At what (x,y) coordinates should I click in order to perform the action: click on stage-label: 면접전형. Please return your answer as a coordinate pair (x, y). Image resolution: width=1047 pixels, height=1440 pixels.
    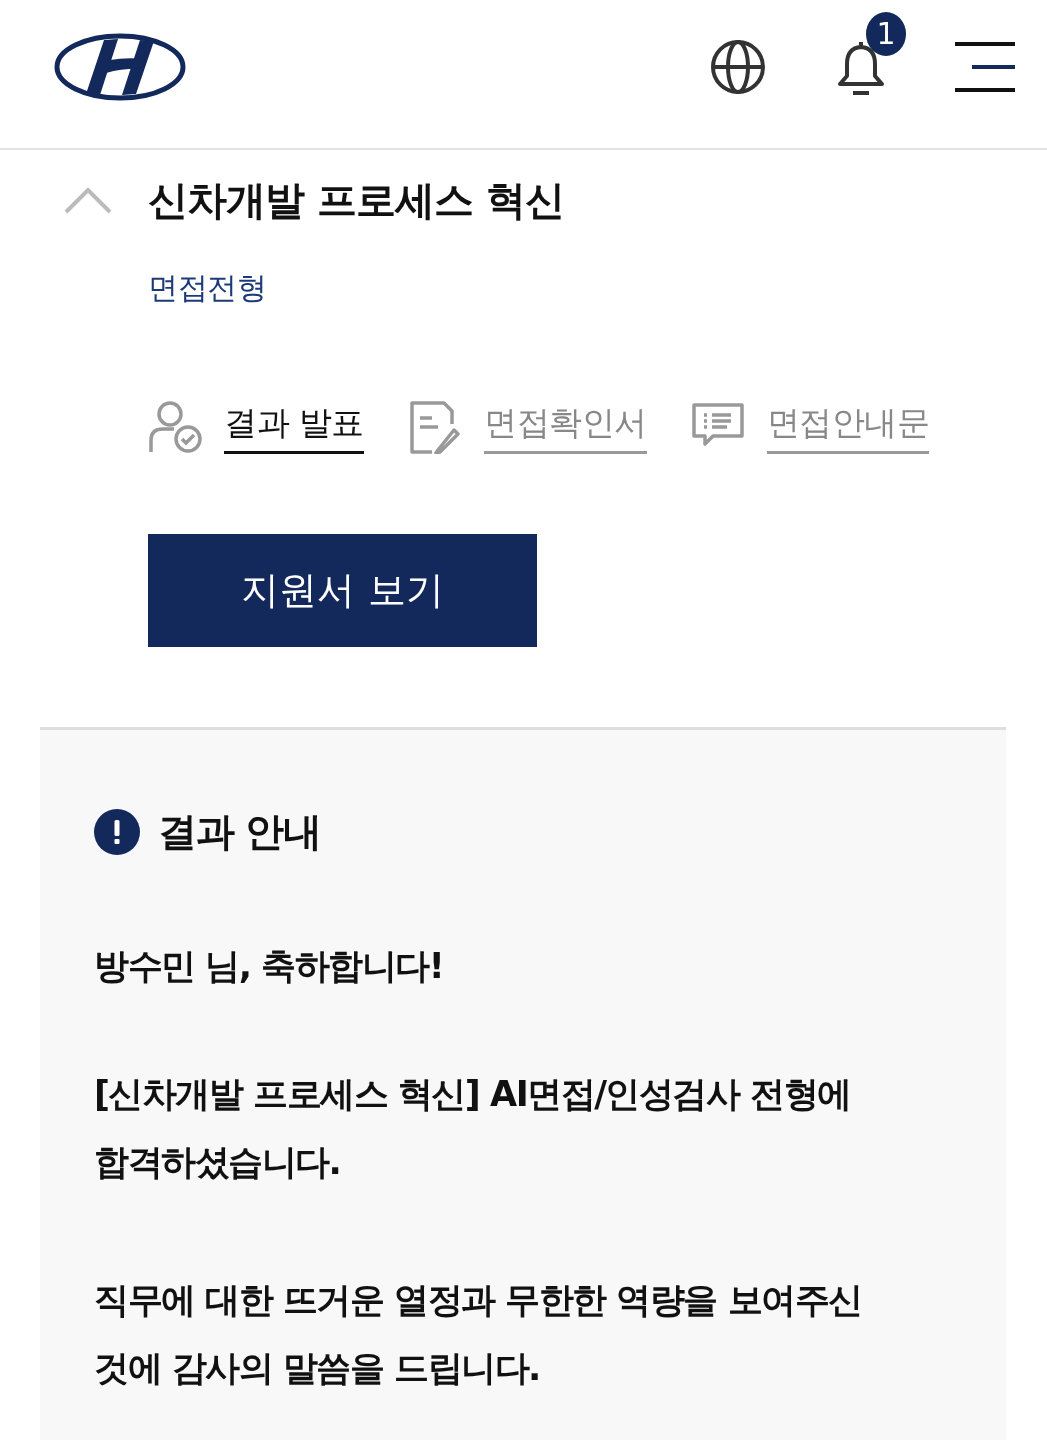
    Looking at the image, I should click on (207, 288).